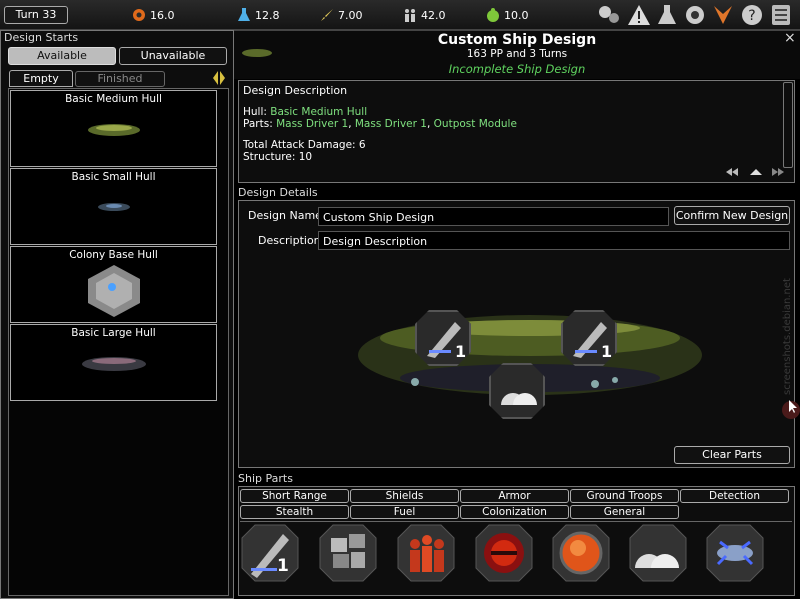  What do you see at coordinates (289, 240) in the screenshot?
I see `description-label: Description` at bounding box center [289, 240].